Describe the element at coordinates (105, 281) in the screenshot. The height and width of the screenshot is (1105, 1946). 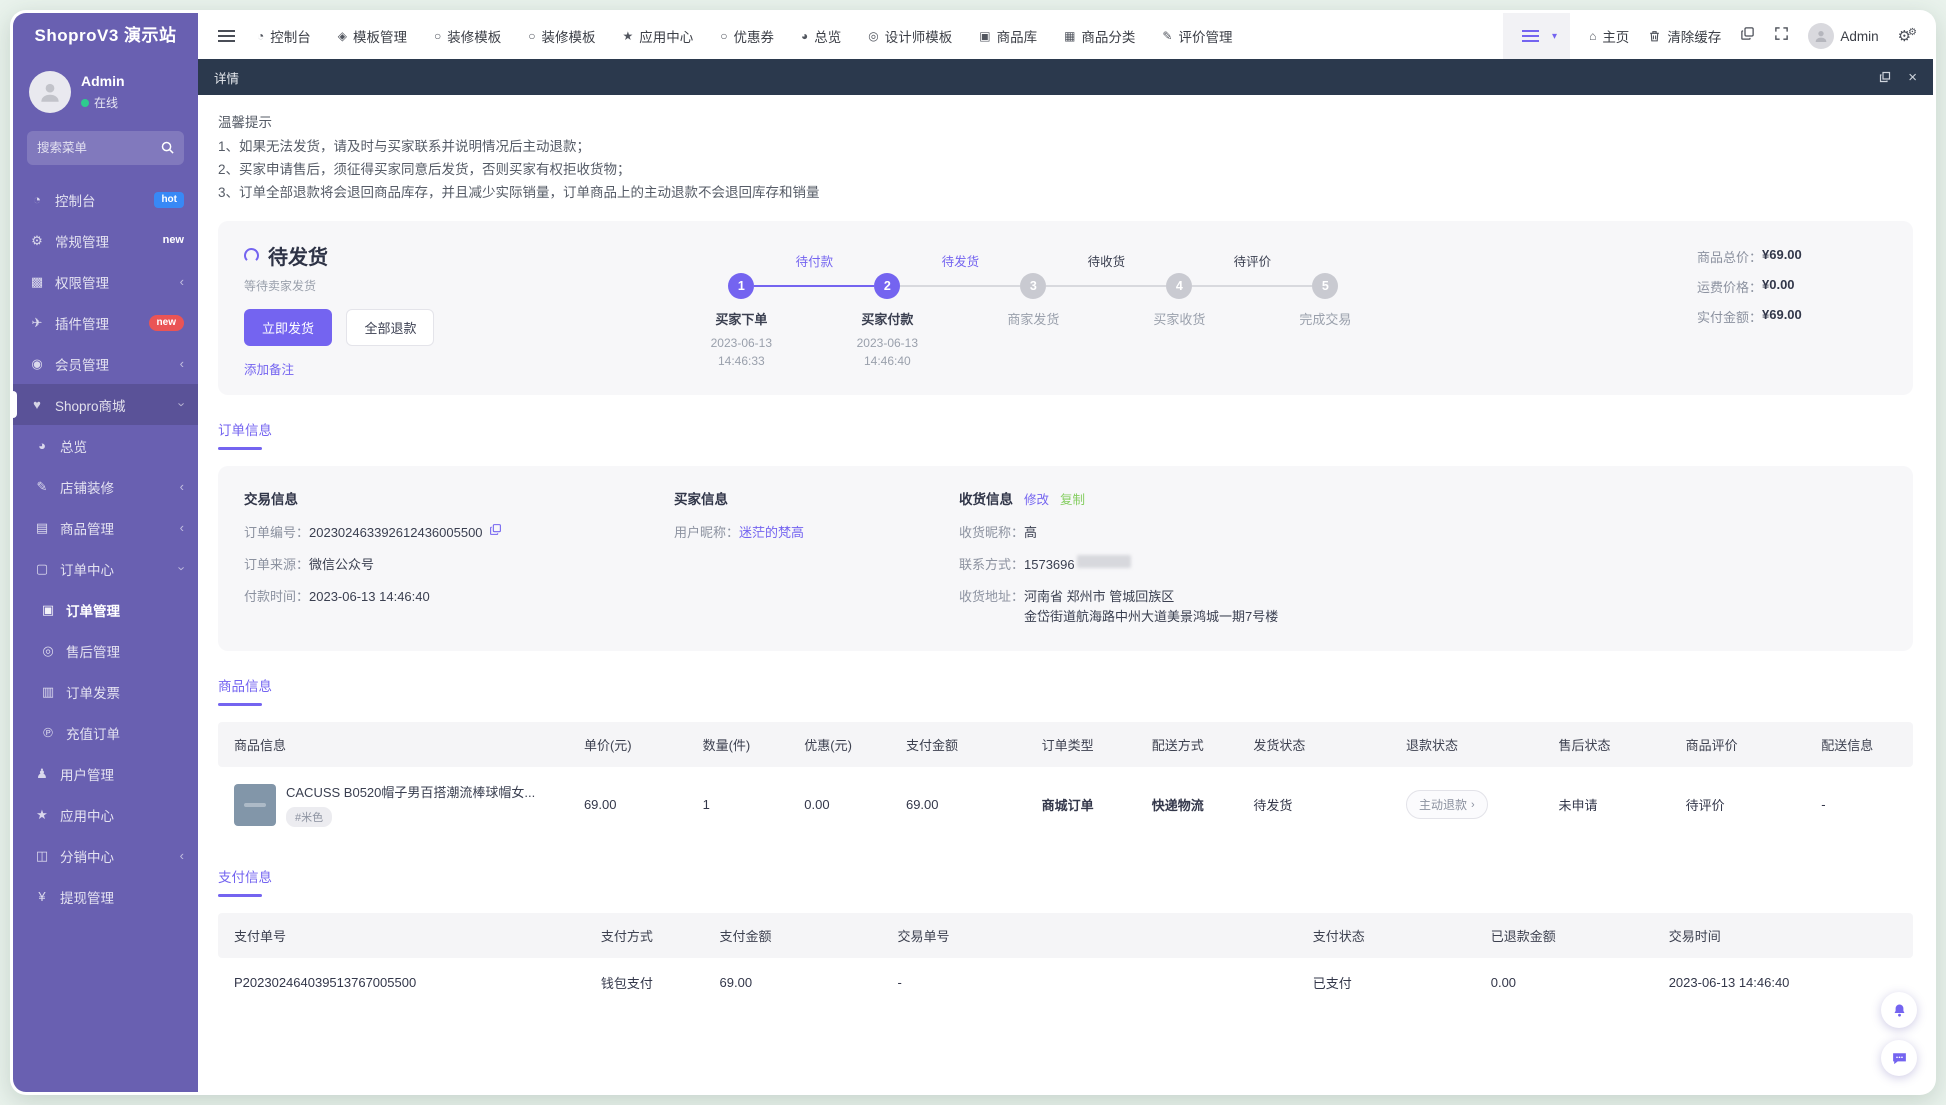
I see `sidebar-item-permissions: ▩ 权限管理 ‹` at that location.